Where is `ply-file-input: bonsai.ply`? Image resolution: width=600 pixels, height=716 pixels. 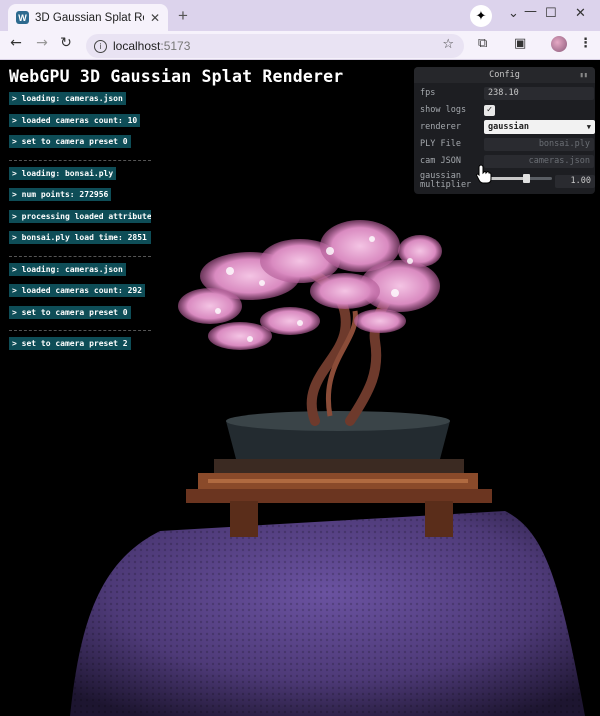
ply-file-input: bonsai.ply is located at coordinates (539, 144).